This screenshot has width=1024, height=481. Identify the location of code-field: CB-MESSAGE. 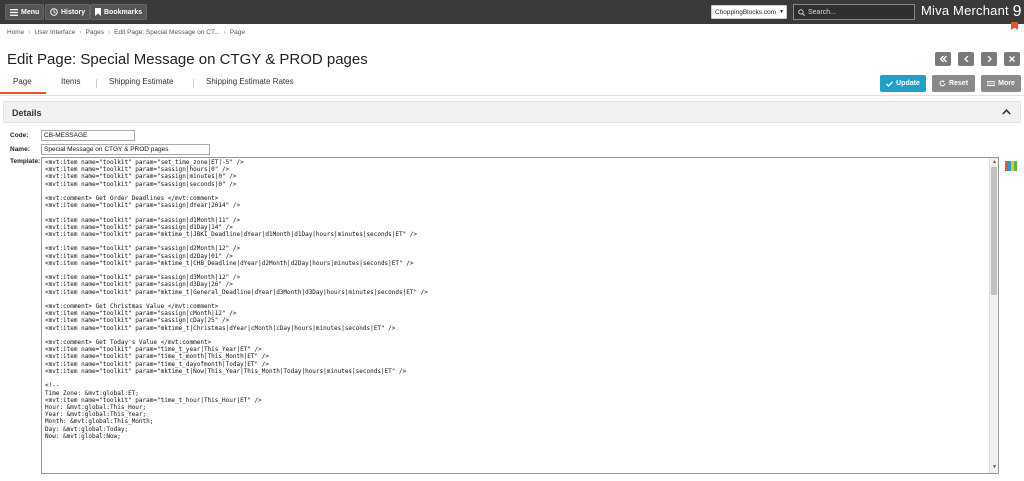
(88, 135).